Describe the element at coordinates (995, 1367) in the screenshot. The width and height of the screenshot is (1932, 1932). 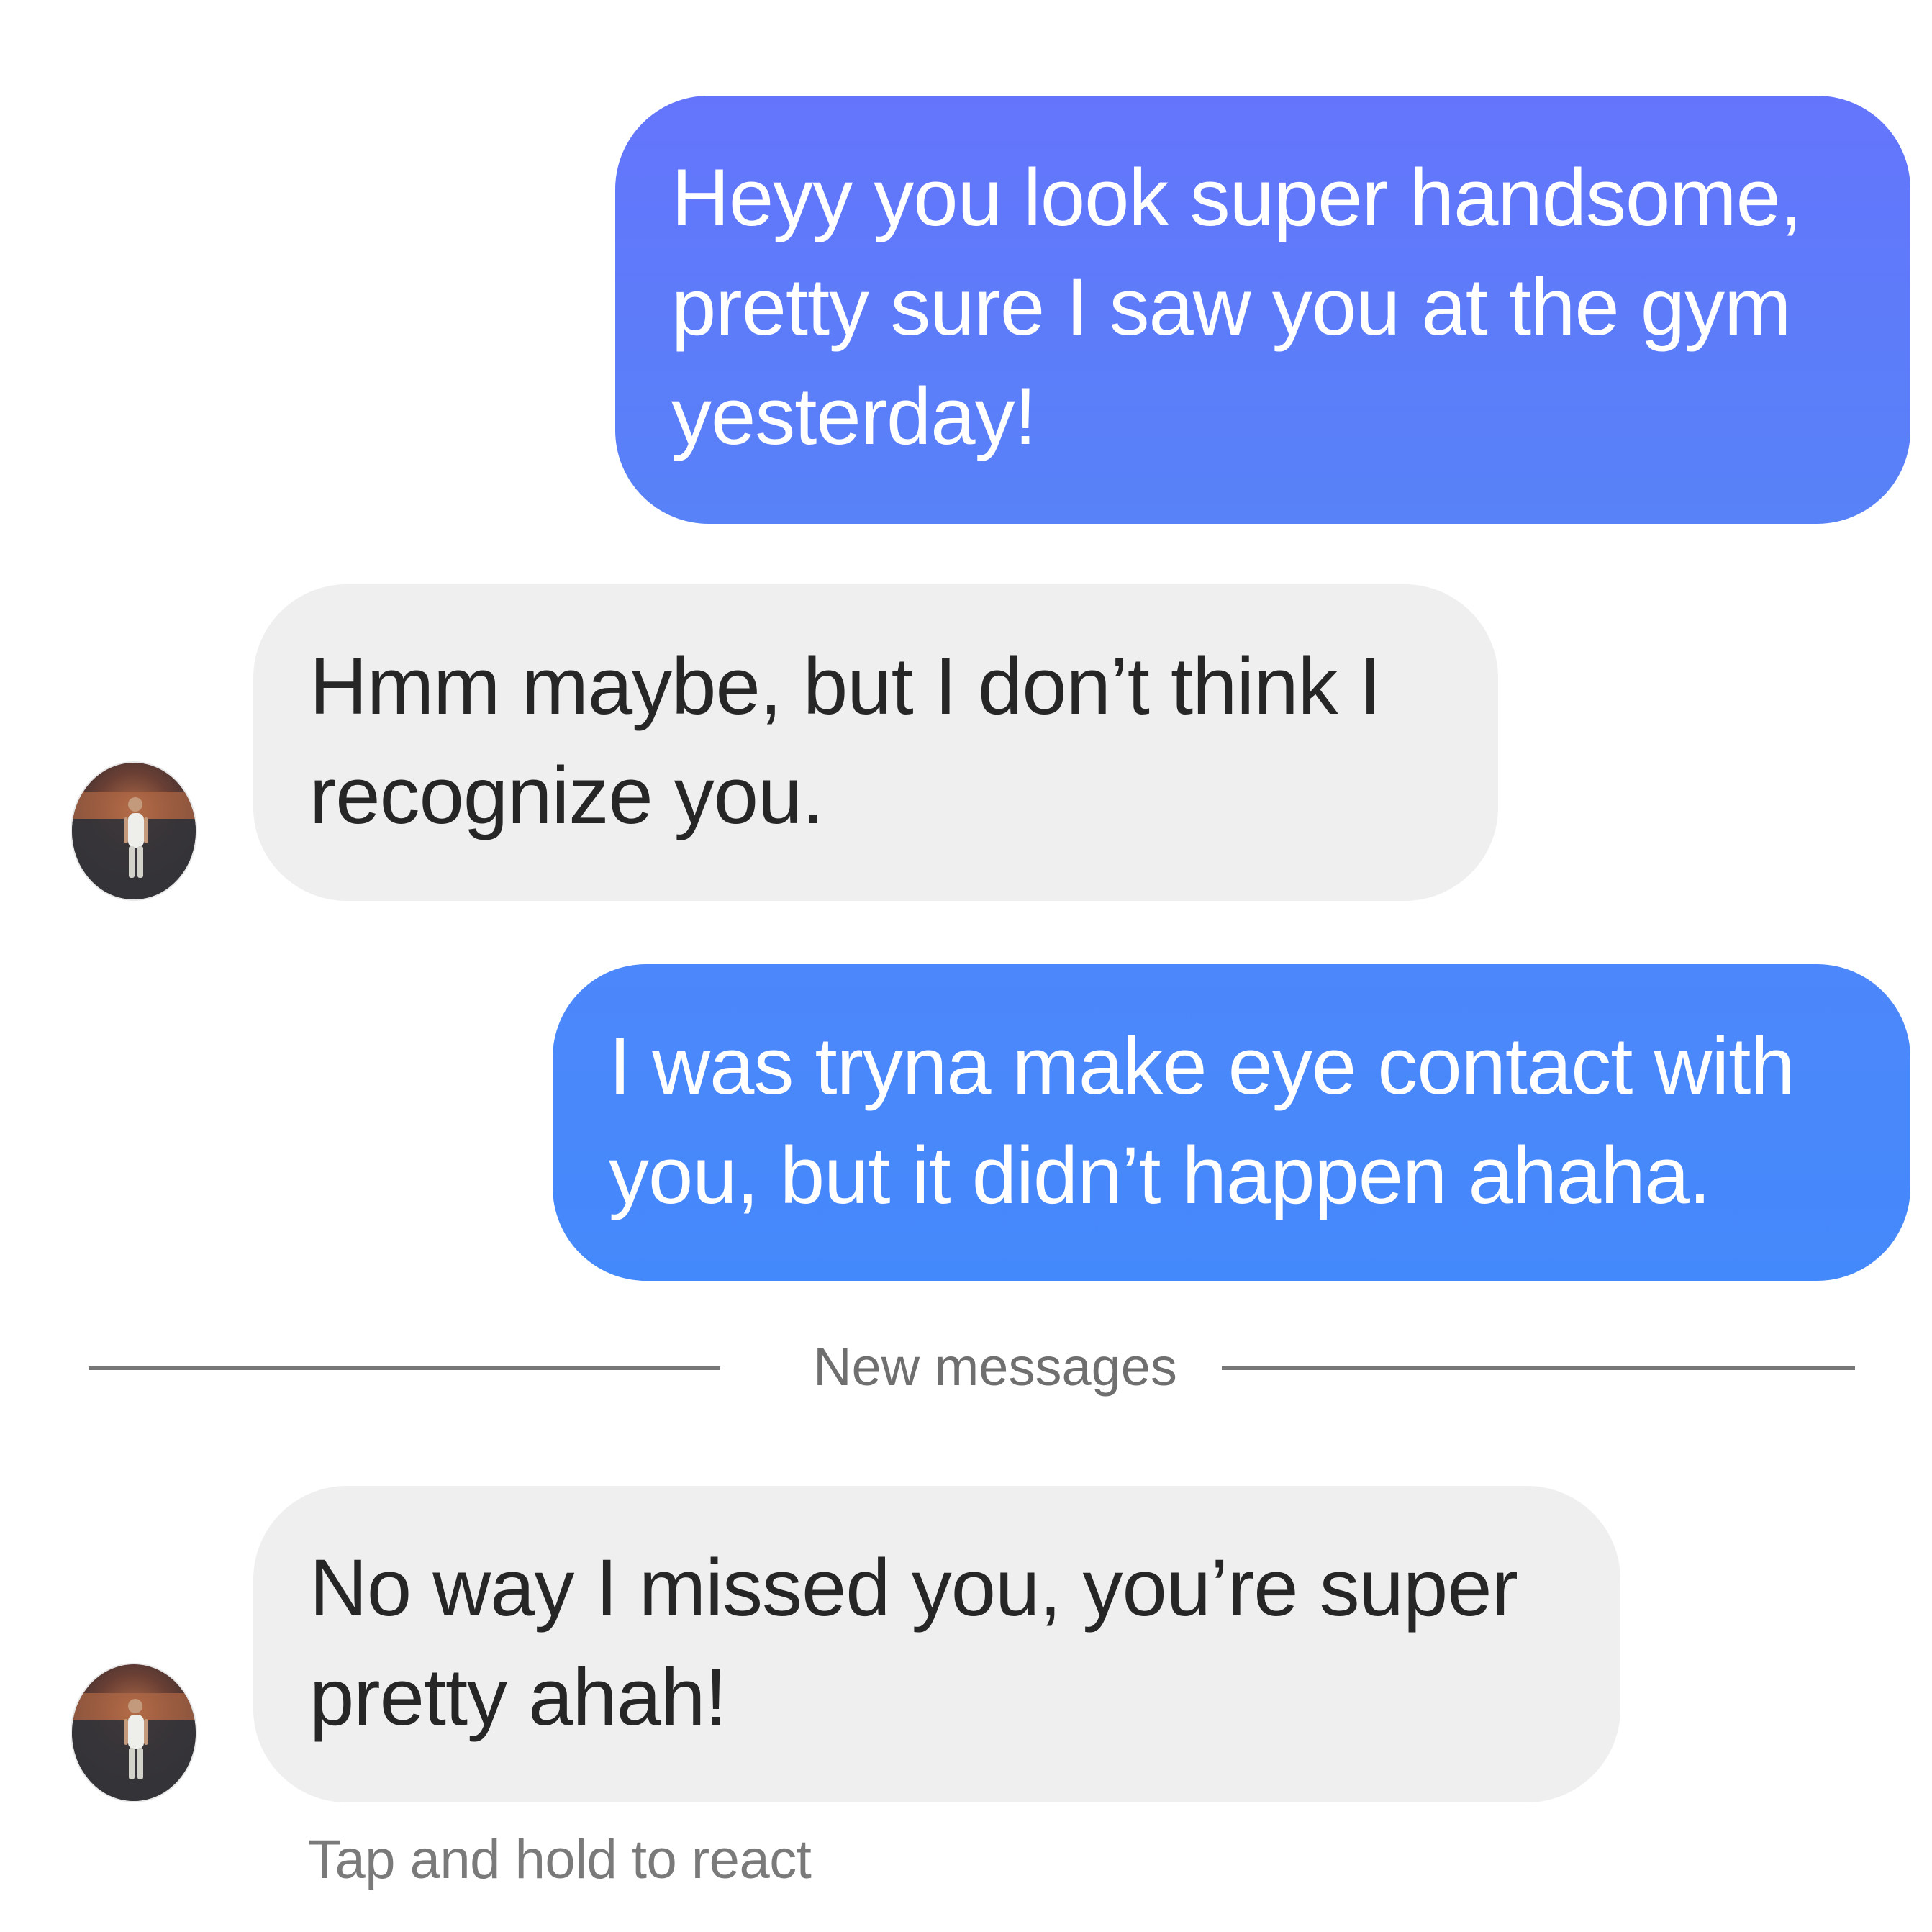
I see `new-messages-label: New messages` at that location.